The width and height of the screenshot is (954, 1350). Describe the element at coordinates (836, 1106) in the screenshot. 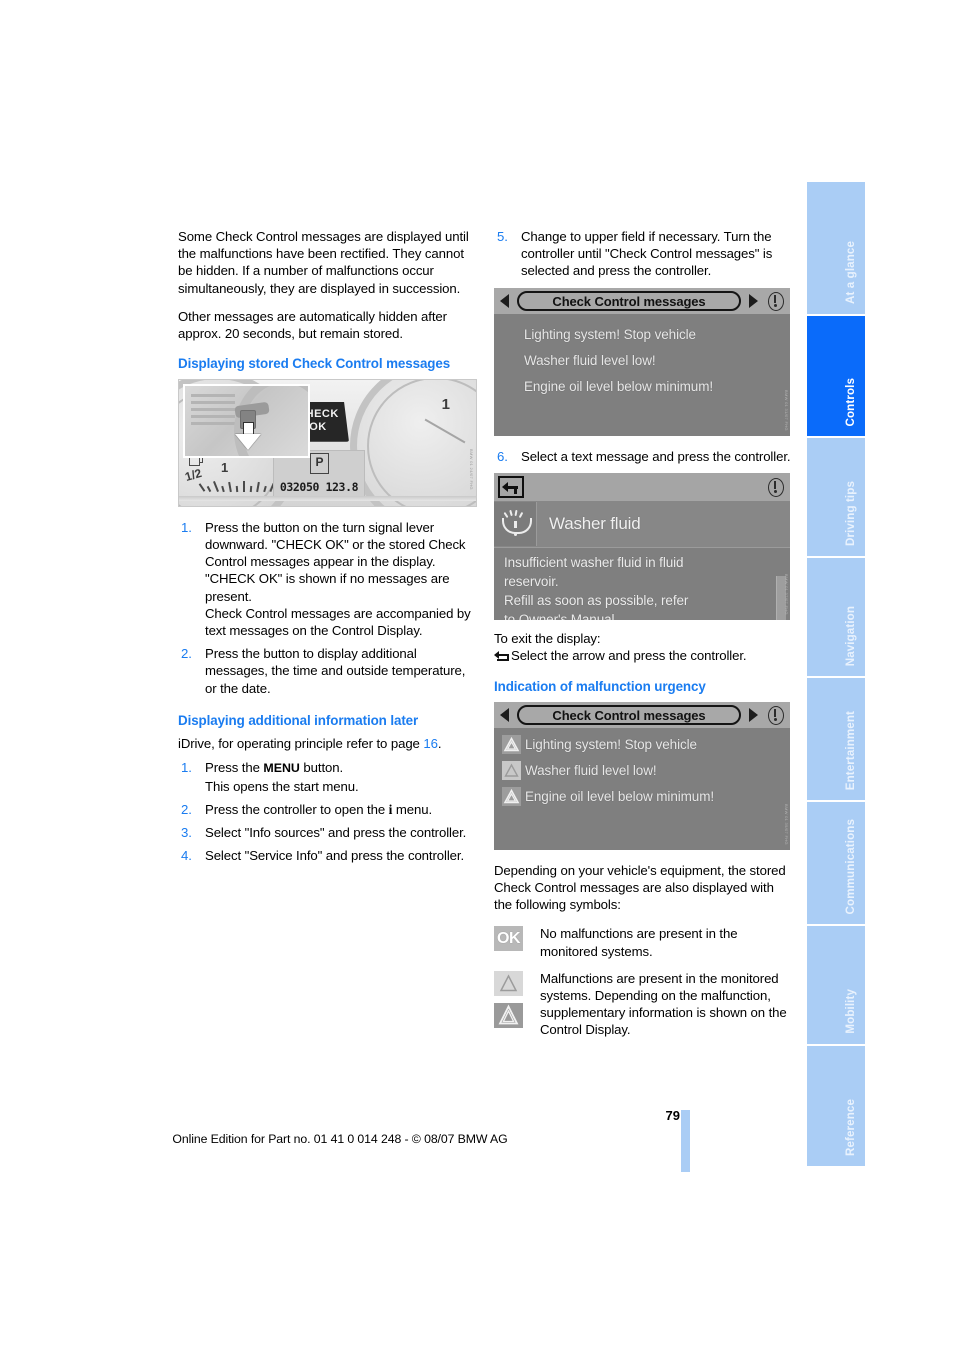

I see `tab-reference: Reference` at that location.